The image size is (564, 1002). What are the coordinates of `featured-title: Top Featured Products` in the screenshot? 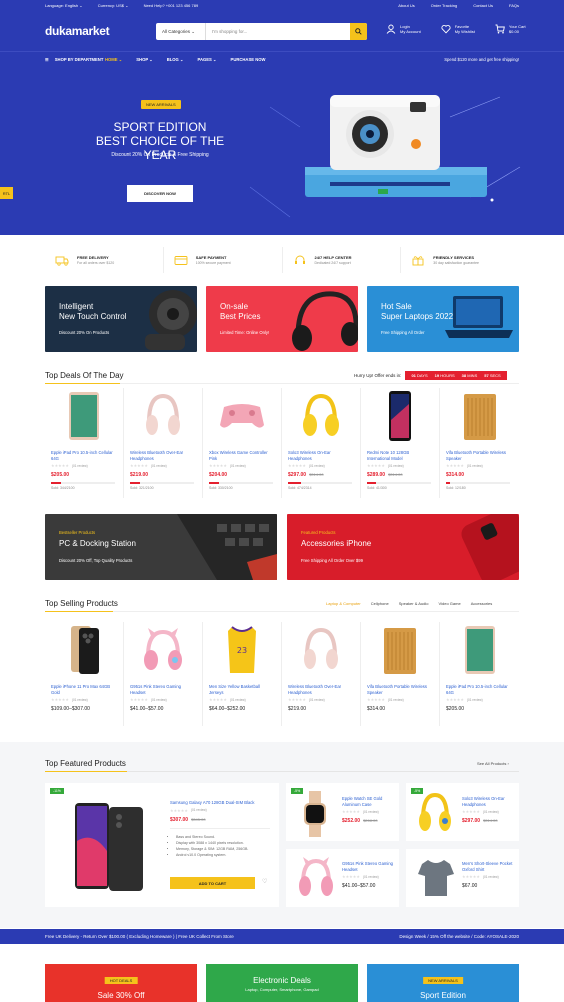 It's located at (85, 763).